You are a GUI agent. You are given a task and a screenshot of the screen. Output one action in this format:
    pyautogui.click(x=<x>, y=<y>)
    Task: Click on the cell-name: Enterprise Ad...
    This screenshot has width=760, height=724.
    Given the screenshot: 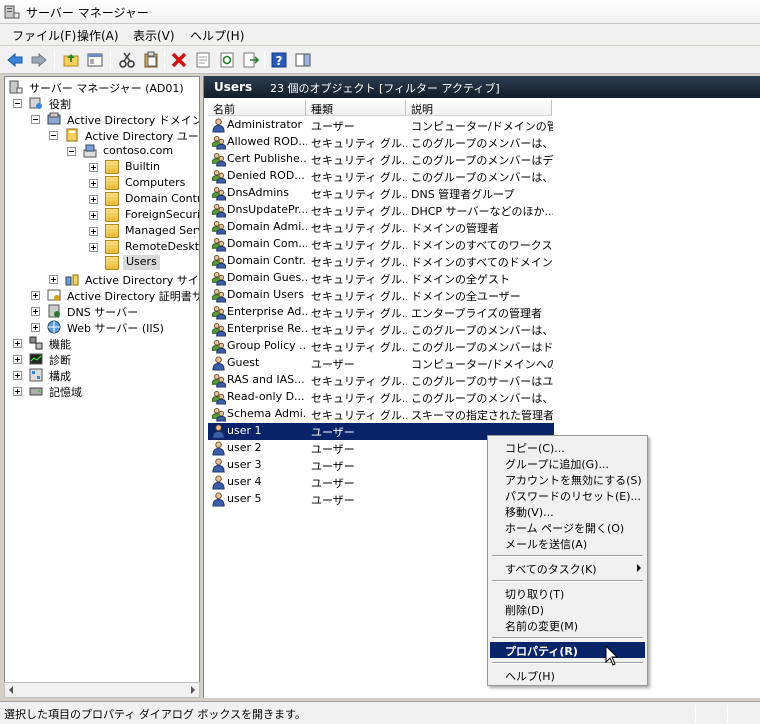 What is the action you would take?
    pyautogui.click(x=267, y=311)
    